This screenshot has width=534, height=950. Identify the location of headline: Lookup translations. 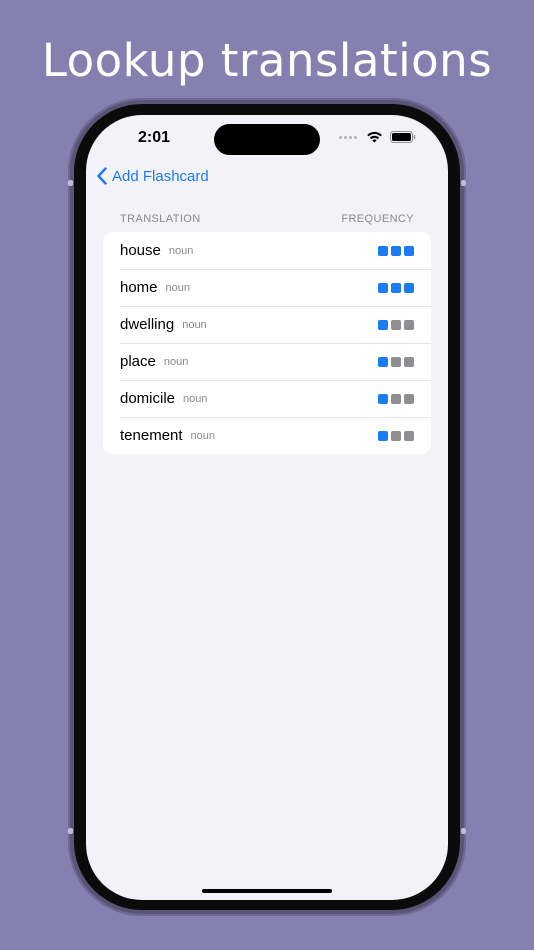
(267, 60).